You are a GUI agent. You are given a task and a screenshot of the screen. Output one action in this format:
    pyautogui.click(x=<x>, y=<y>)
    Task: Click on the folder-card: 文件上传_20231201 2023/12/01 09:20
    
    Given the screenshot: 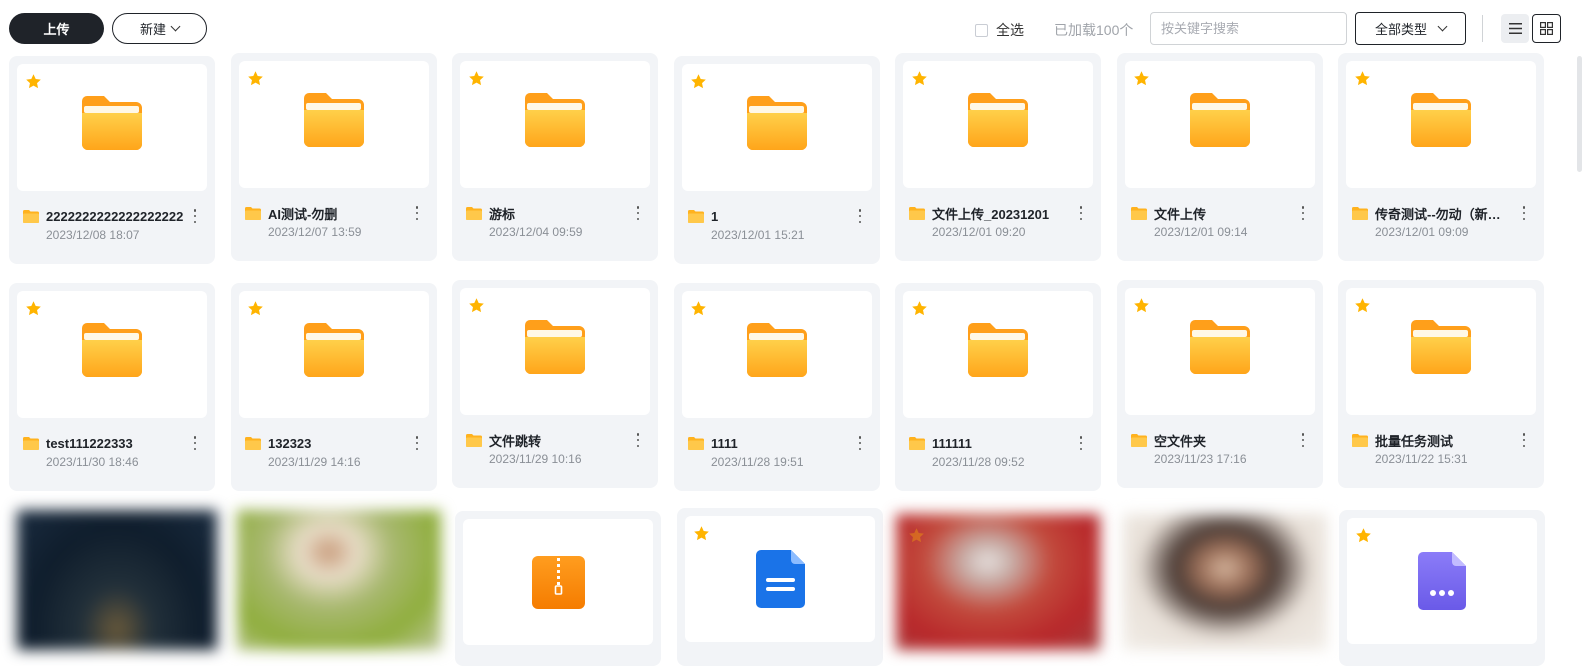 What is the action you would take?
    pyautogui.click(x=998, y=157)
    